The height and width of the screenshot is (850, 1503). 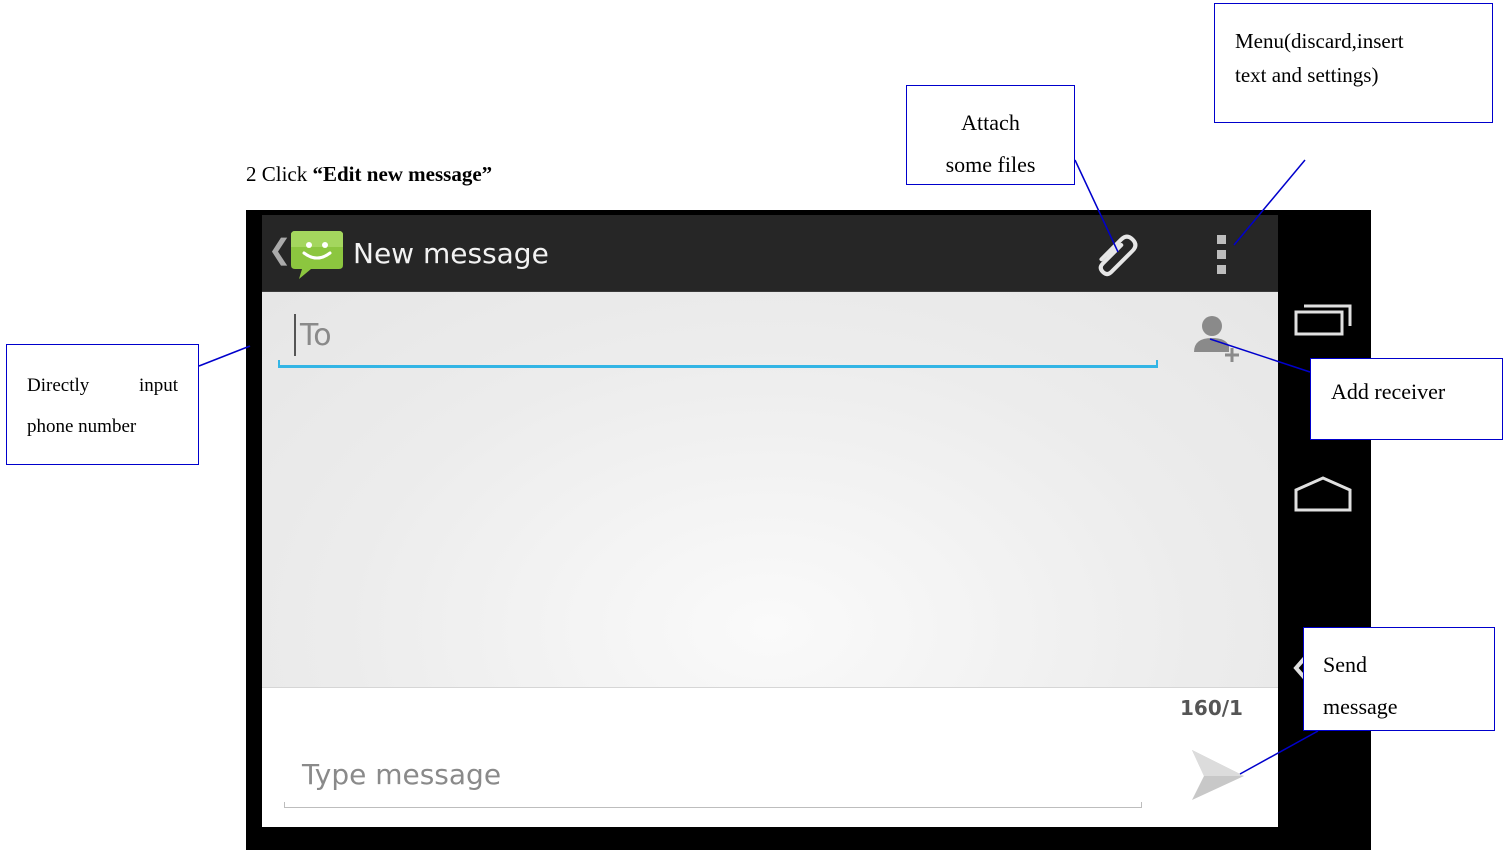 What do you see at coordinates (1324, 530) in the screenshot?
I see `system-nav-bar` at bounding box center [1324, 530].